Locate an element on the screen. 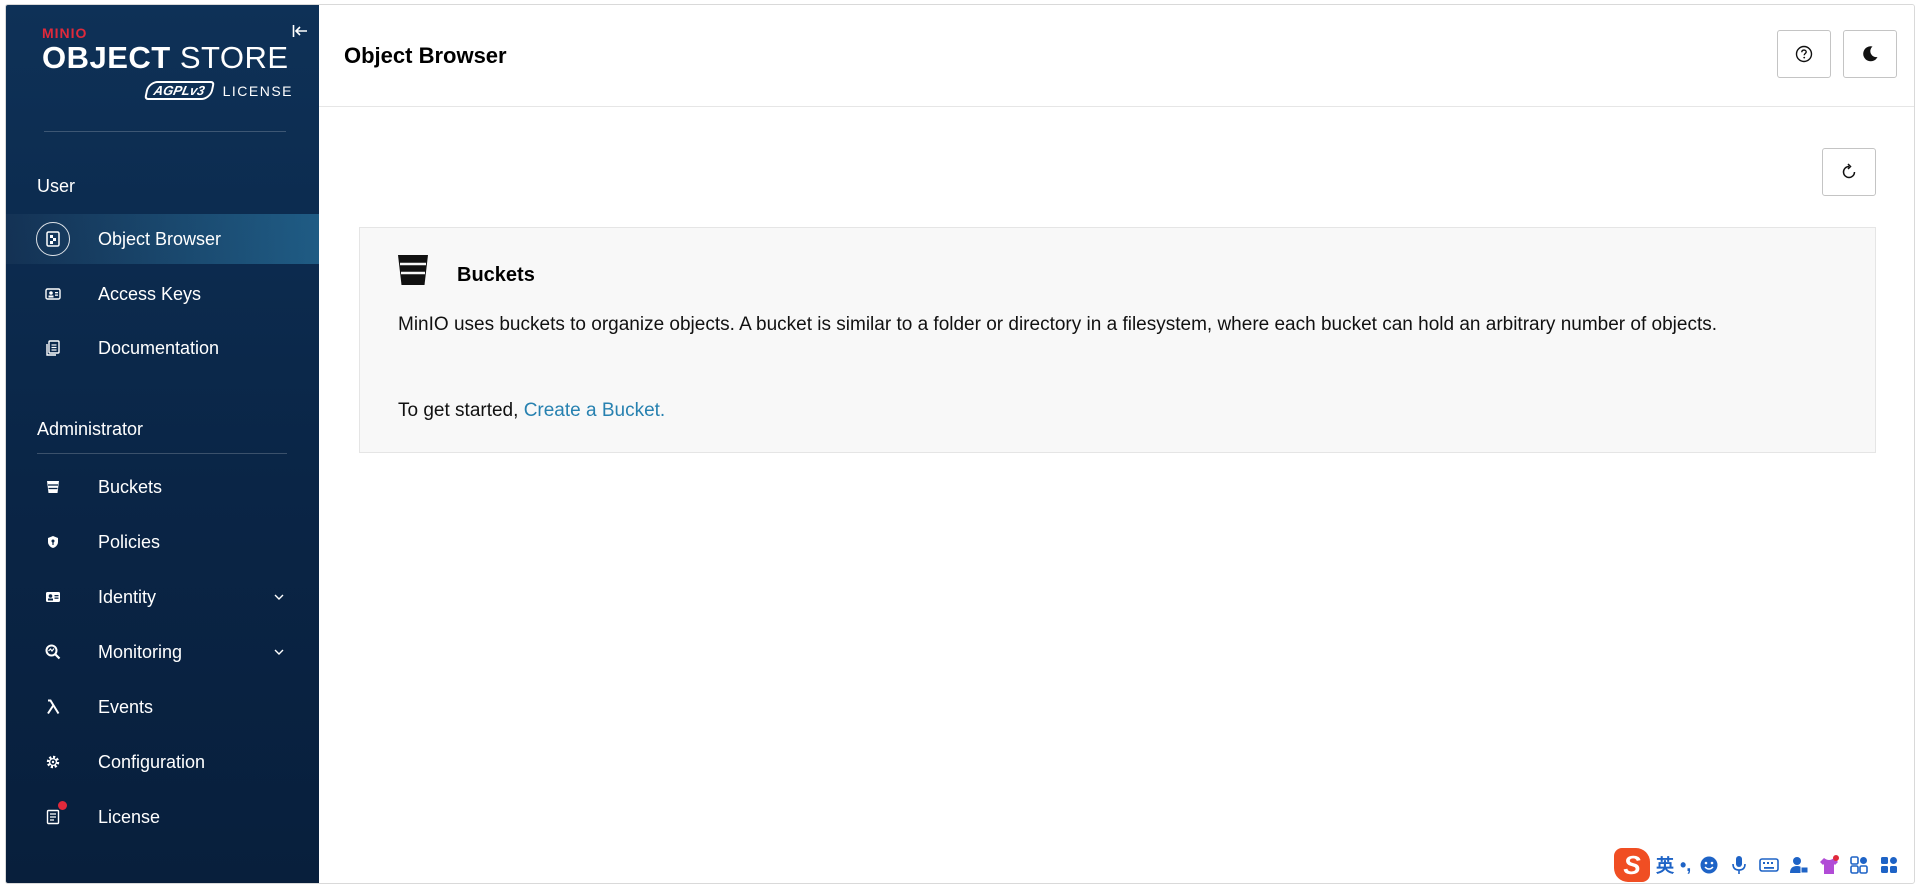  info-title: Buckets is located at coordinates (496, 275).